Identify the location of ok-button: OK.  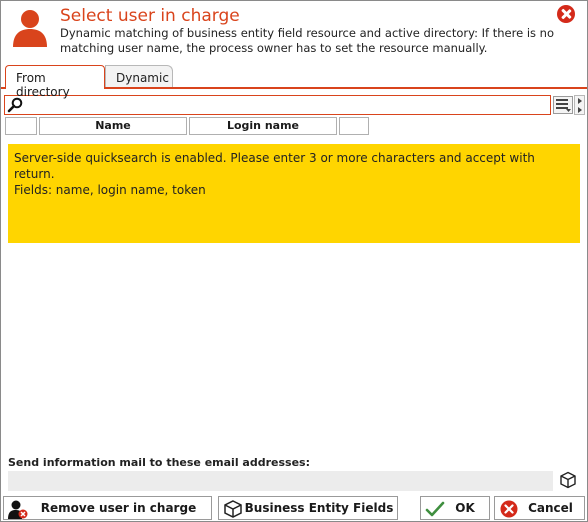
(455, 508).